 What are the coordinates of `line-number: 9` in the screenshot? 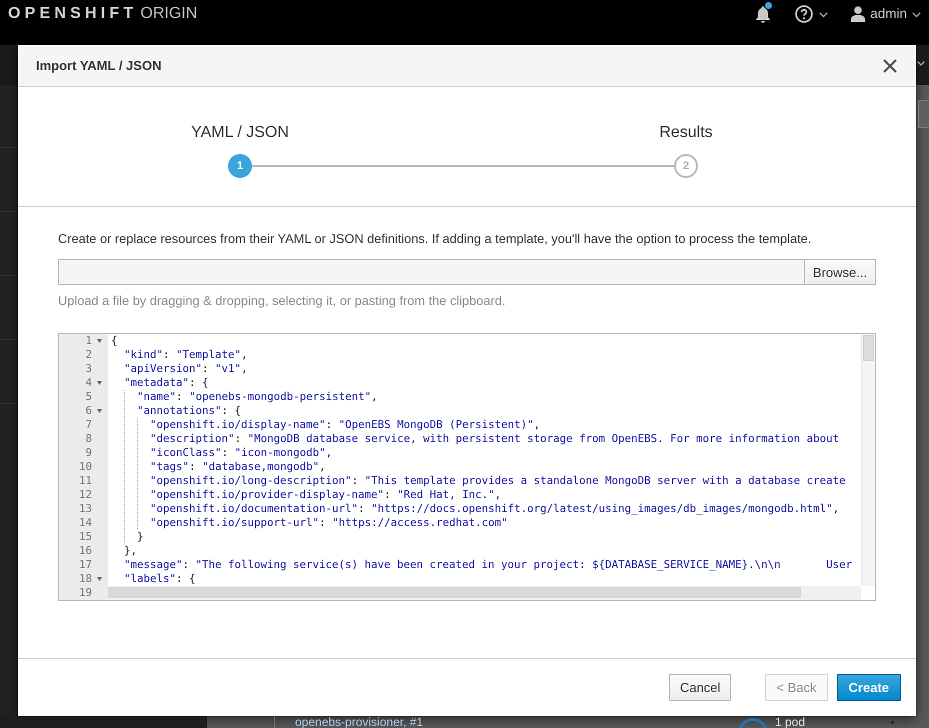 It's located at (88, 453).